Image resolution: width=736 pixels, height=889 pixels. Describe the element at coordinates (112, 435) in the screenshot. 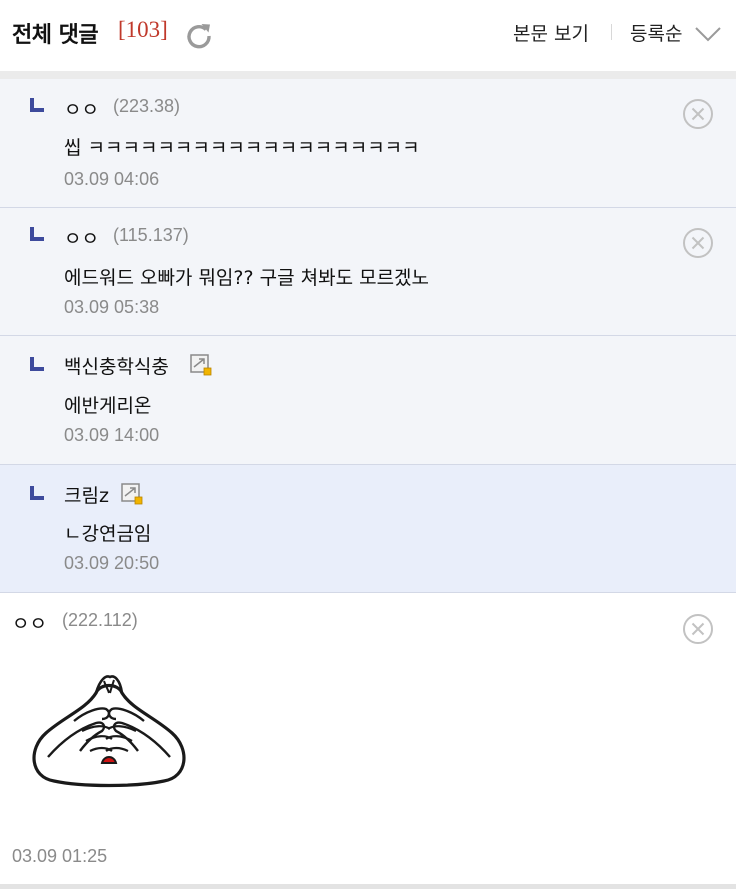

I see `reply-date: 03.09 14:00` at that location.